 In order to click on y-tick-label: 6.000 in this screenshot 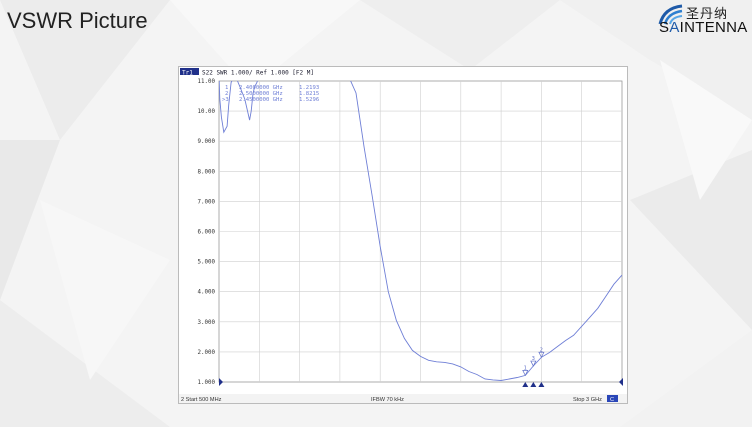, I will do `click(207, 233)`.